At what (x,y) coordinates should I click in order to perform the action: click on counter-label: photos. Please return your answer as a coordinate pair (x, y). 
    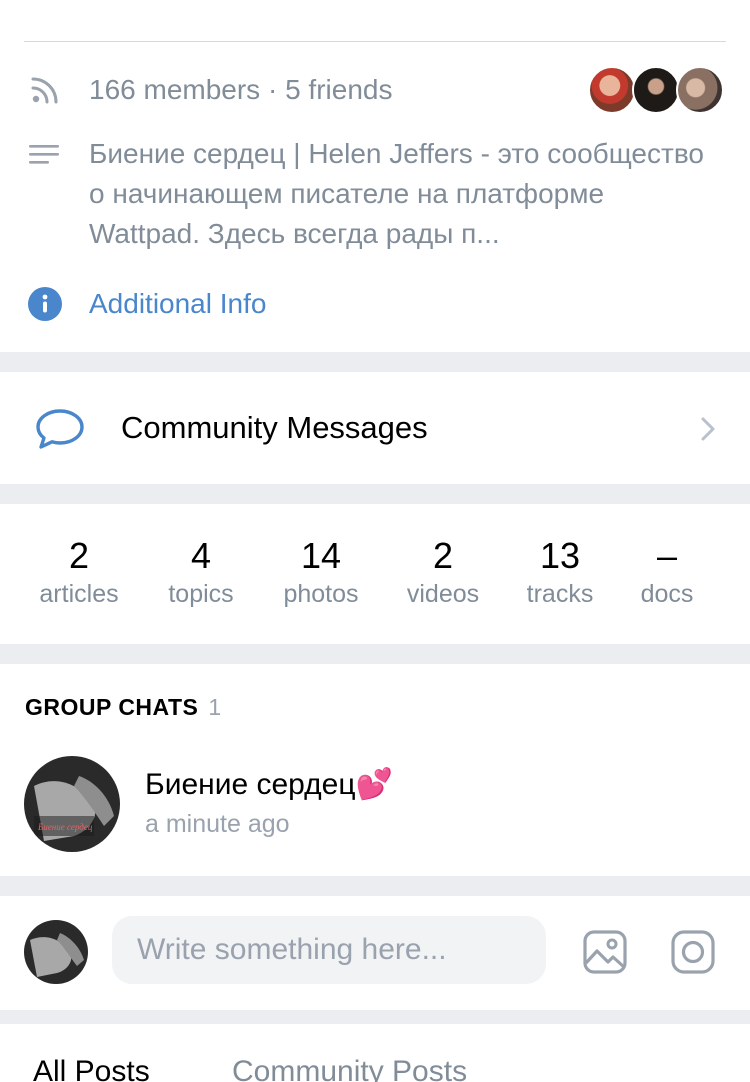
    Looking at the image, I should click on (321, 594).